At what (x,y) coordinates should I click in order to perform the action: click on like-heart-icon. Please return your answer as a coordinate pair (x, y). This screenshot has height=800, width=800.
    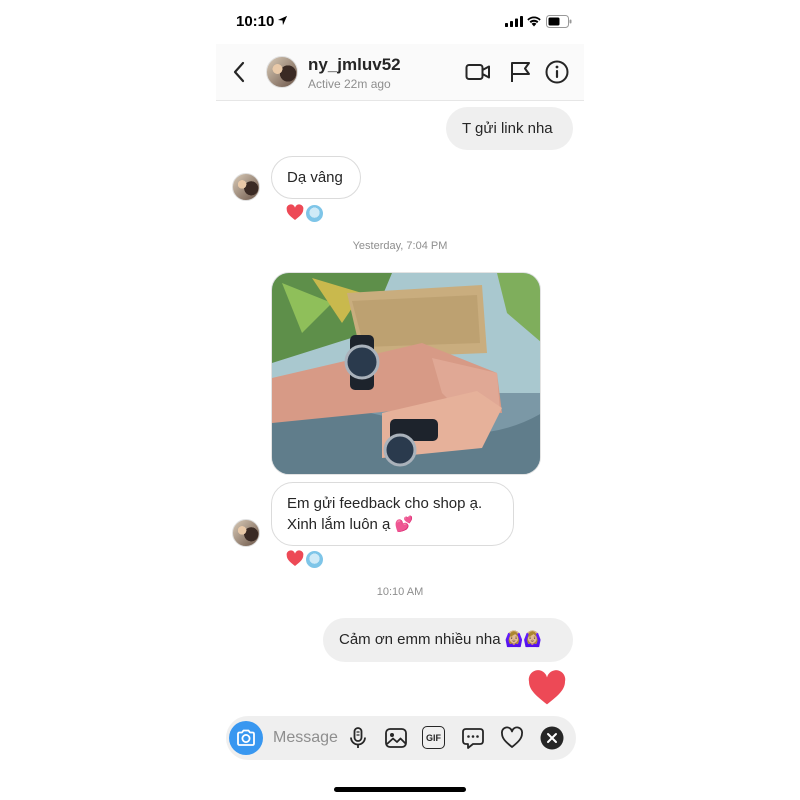
    Looking at the image, I should click on (547, 688).